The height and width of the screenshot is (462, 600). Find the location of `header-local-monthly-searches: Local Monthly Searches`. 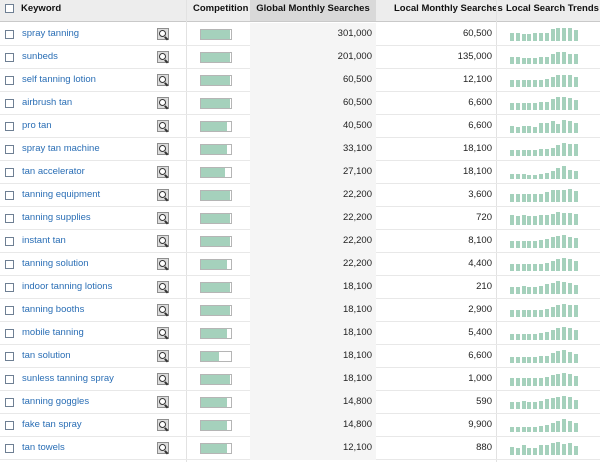

header-local-monthly-searches: Local Monthly Searches is located at coordinates (448, 10).